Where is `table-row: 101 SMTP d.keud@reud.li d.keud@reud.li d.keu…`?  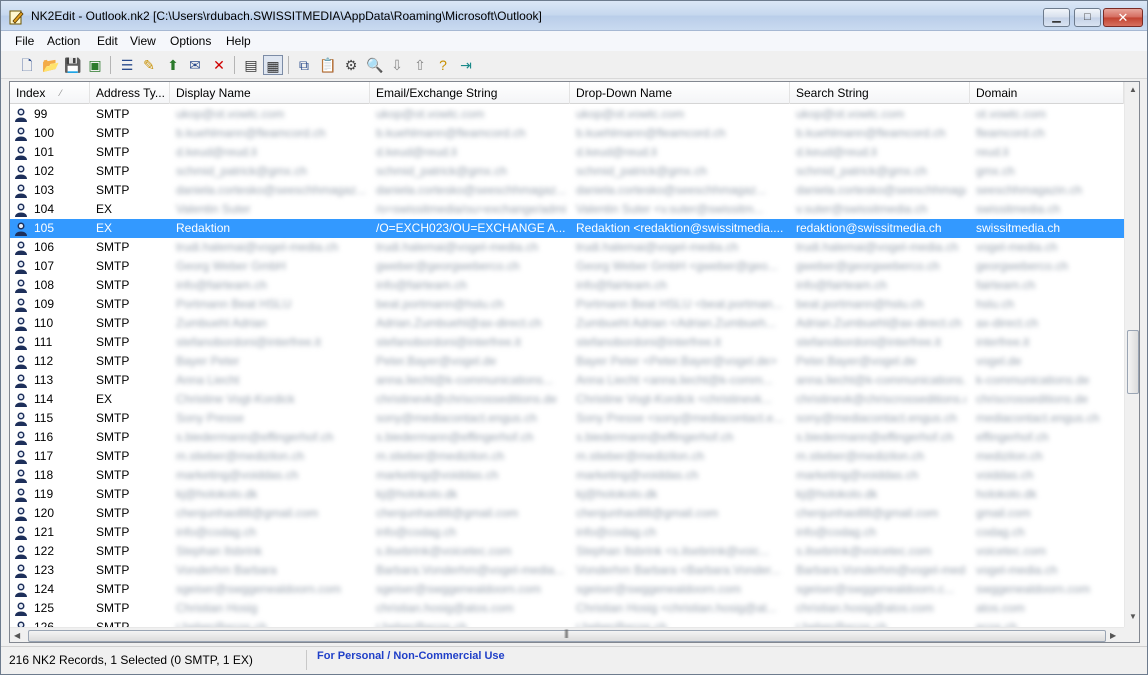
table-row: 101 SMTP d.keud@reud.li d.keud@reud.li d.keu… is located at coordinates (567, 152).